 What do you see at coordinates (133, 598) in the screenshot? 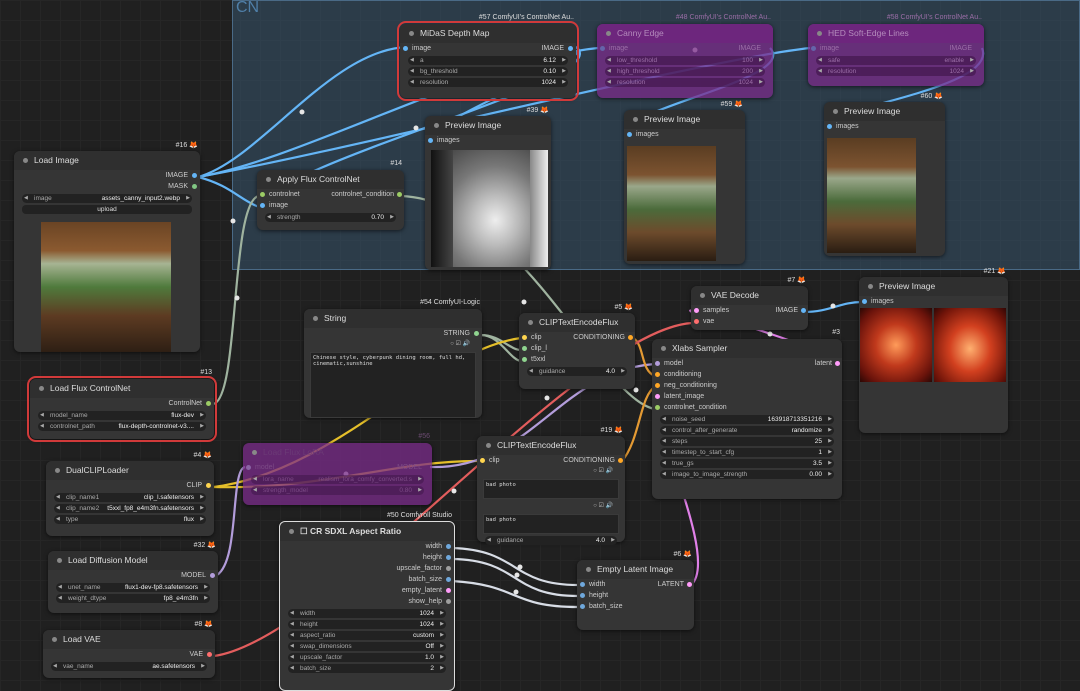
I see `widget-weight-dtype: weight_dtype fp8_e4m3fn` at bounding box center [133, 598].